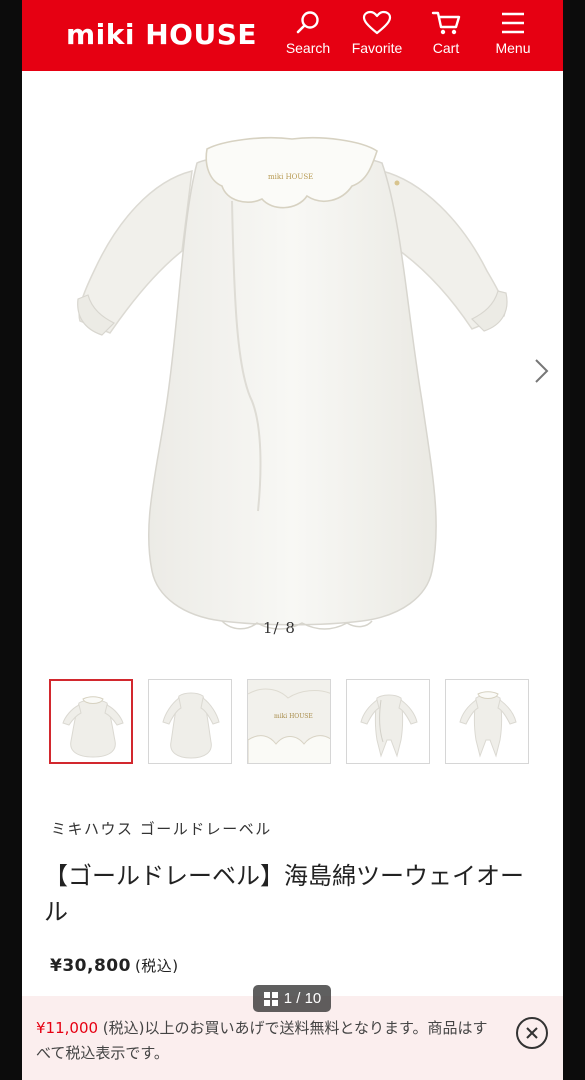 The image size is (585, 1080). Describe the element at coordinates (307, 22) in the screenshot. I see `search-icon` at that location.